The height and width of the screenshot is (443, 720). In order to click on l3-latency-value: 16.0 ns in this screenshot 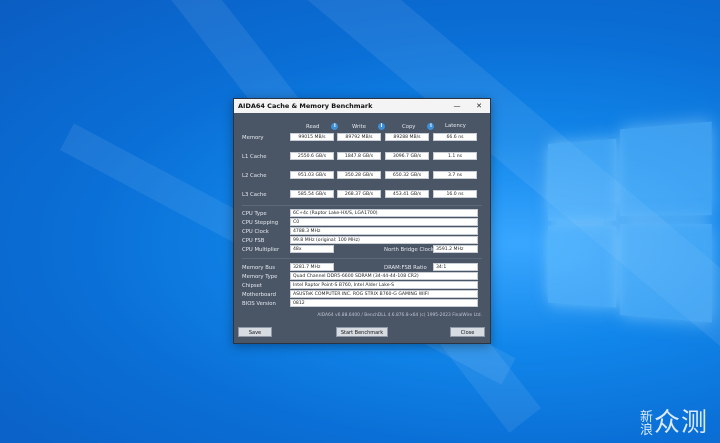, I will do `click(455, 194)`.